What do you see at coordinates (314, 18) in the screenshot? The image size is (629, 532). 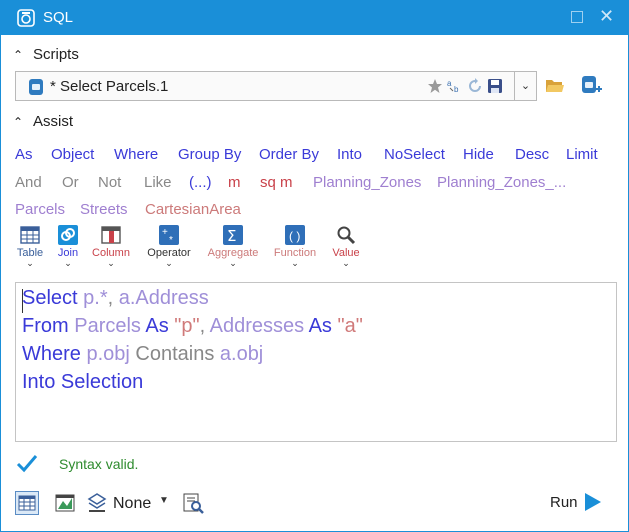 I see `title-bar: SQL ✕` at bounding box center [314, 18].